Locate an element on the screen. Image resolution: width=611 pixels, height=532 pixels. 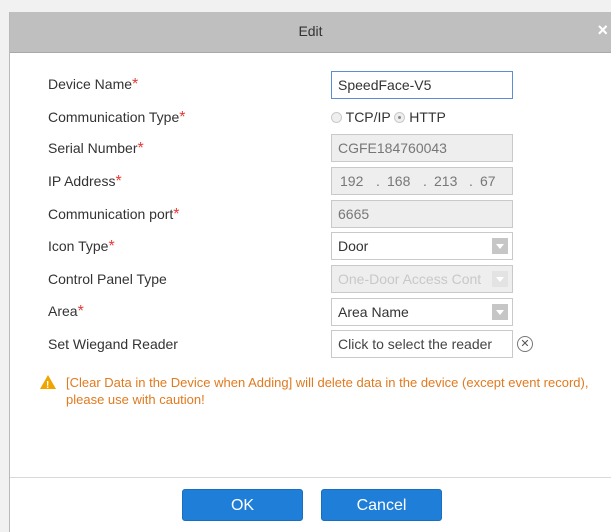
warning-icon: ! is located at coordinates (48, 383).